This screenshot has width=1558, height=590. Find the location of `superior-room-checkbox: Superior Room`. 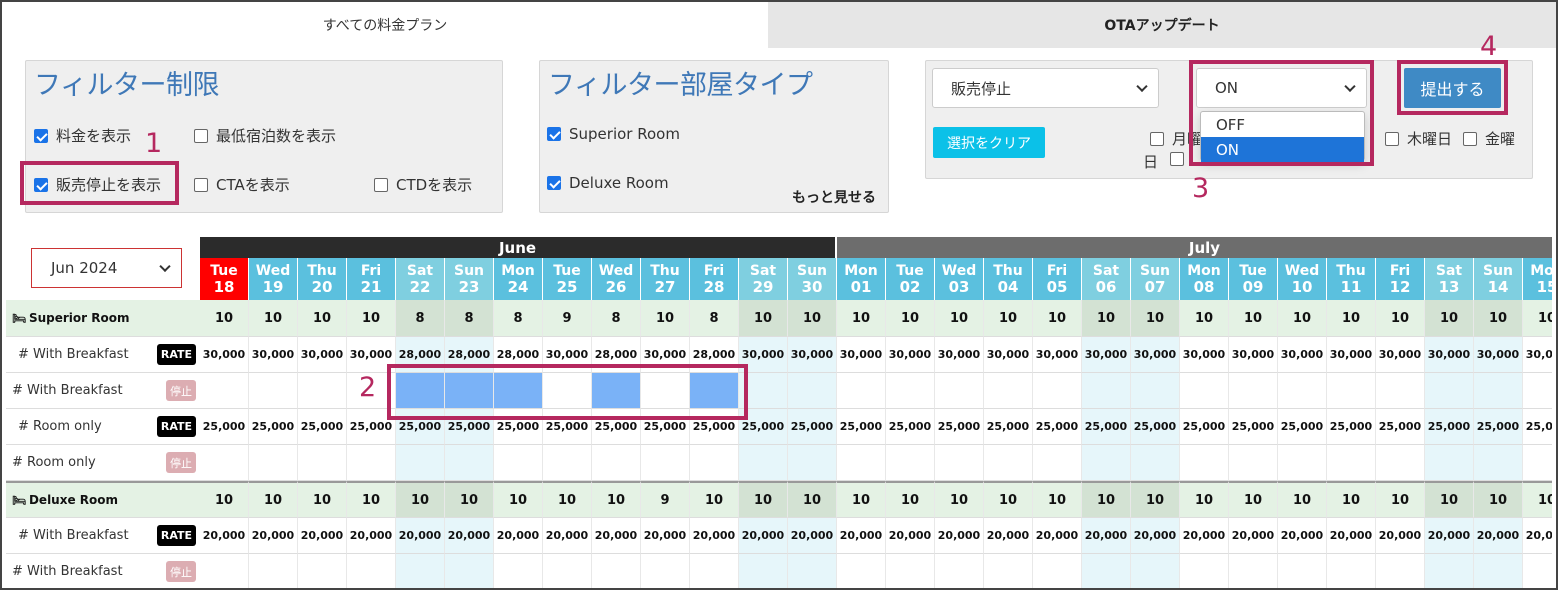

superior-room-checkbox: Superior Room is located at coordinates (613, 134).